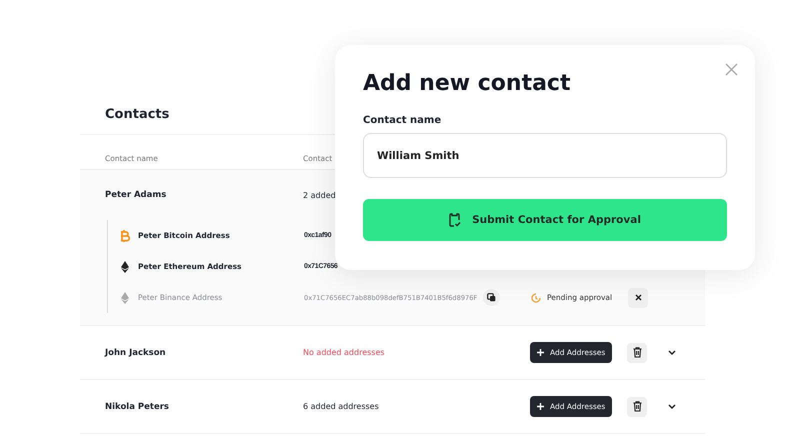  I want to click on contact-name: Nikola Peters, so click(137, 407).